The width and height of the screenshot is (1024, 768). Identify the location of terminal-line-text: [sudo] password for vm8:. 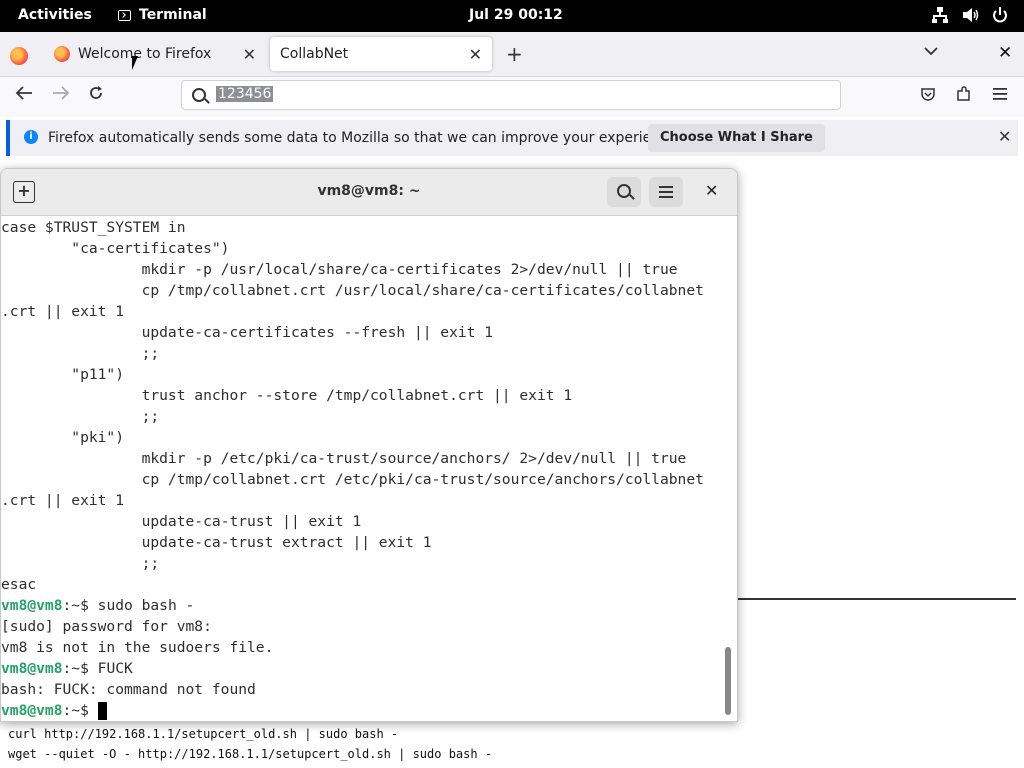
(106, 626).